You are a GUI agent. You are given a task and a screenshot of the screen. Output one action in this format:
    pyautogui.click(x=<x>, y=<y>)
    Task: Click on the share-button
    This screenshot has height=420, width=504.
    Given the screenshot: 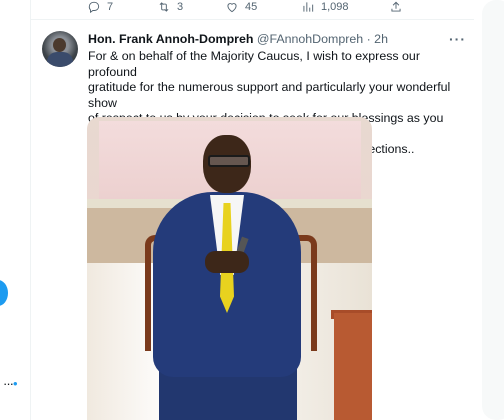 What is the action you would take?
    pyautogui.click(x=396, y=7)
    